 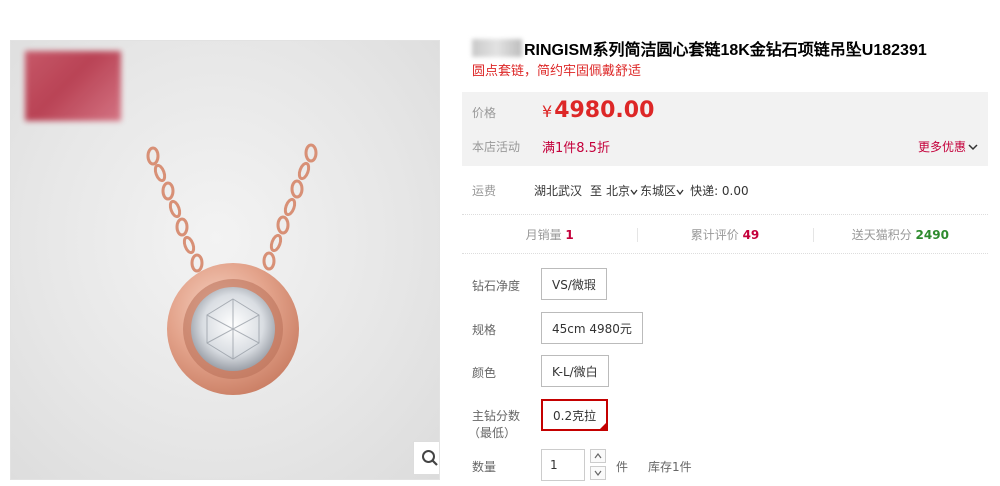 What do you see at coordinates (725, 50) in the screenshot?
I see `product-title: RINGISM系列简洁圆心套链18K金钻石项链吊坠U182391` at bounding box center [725, 50].